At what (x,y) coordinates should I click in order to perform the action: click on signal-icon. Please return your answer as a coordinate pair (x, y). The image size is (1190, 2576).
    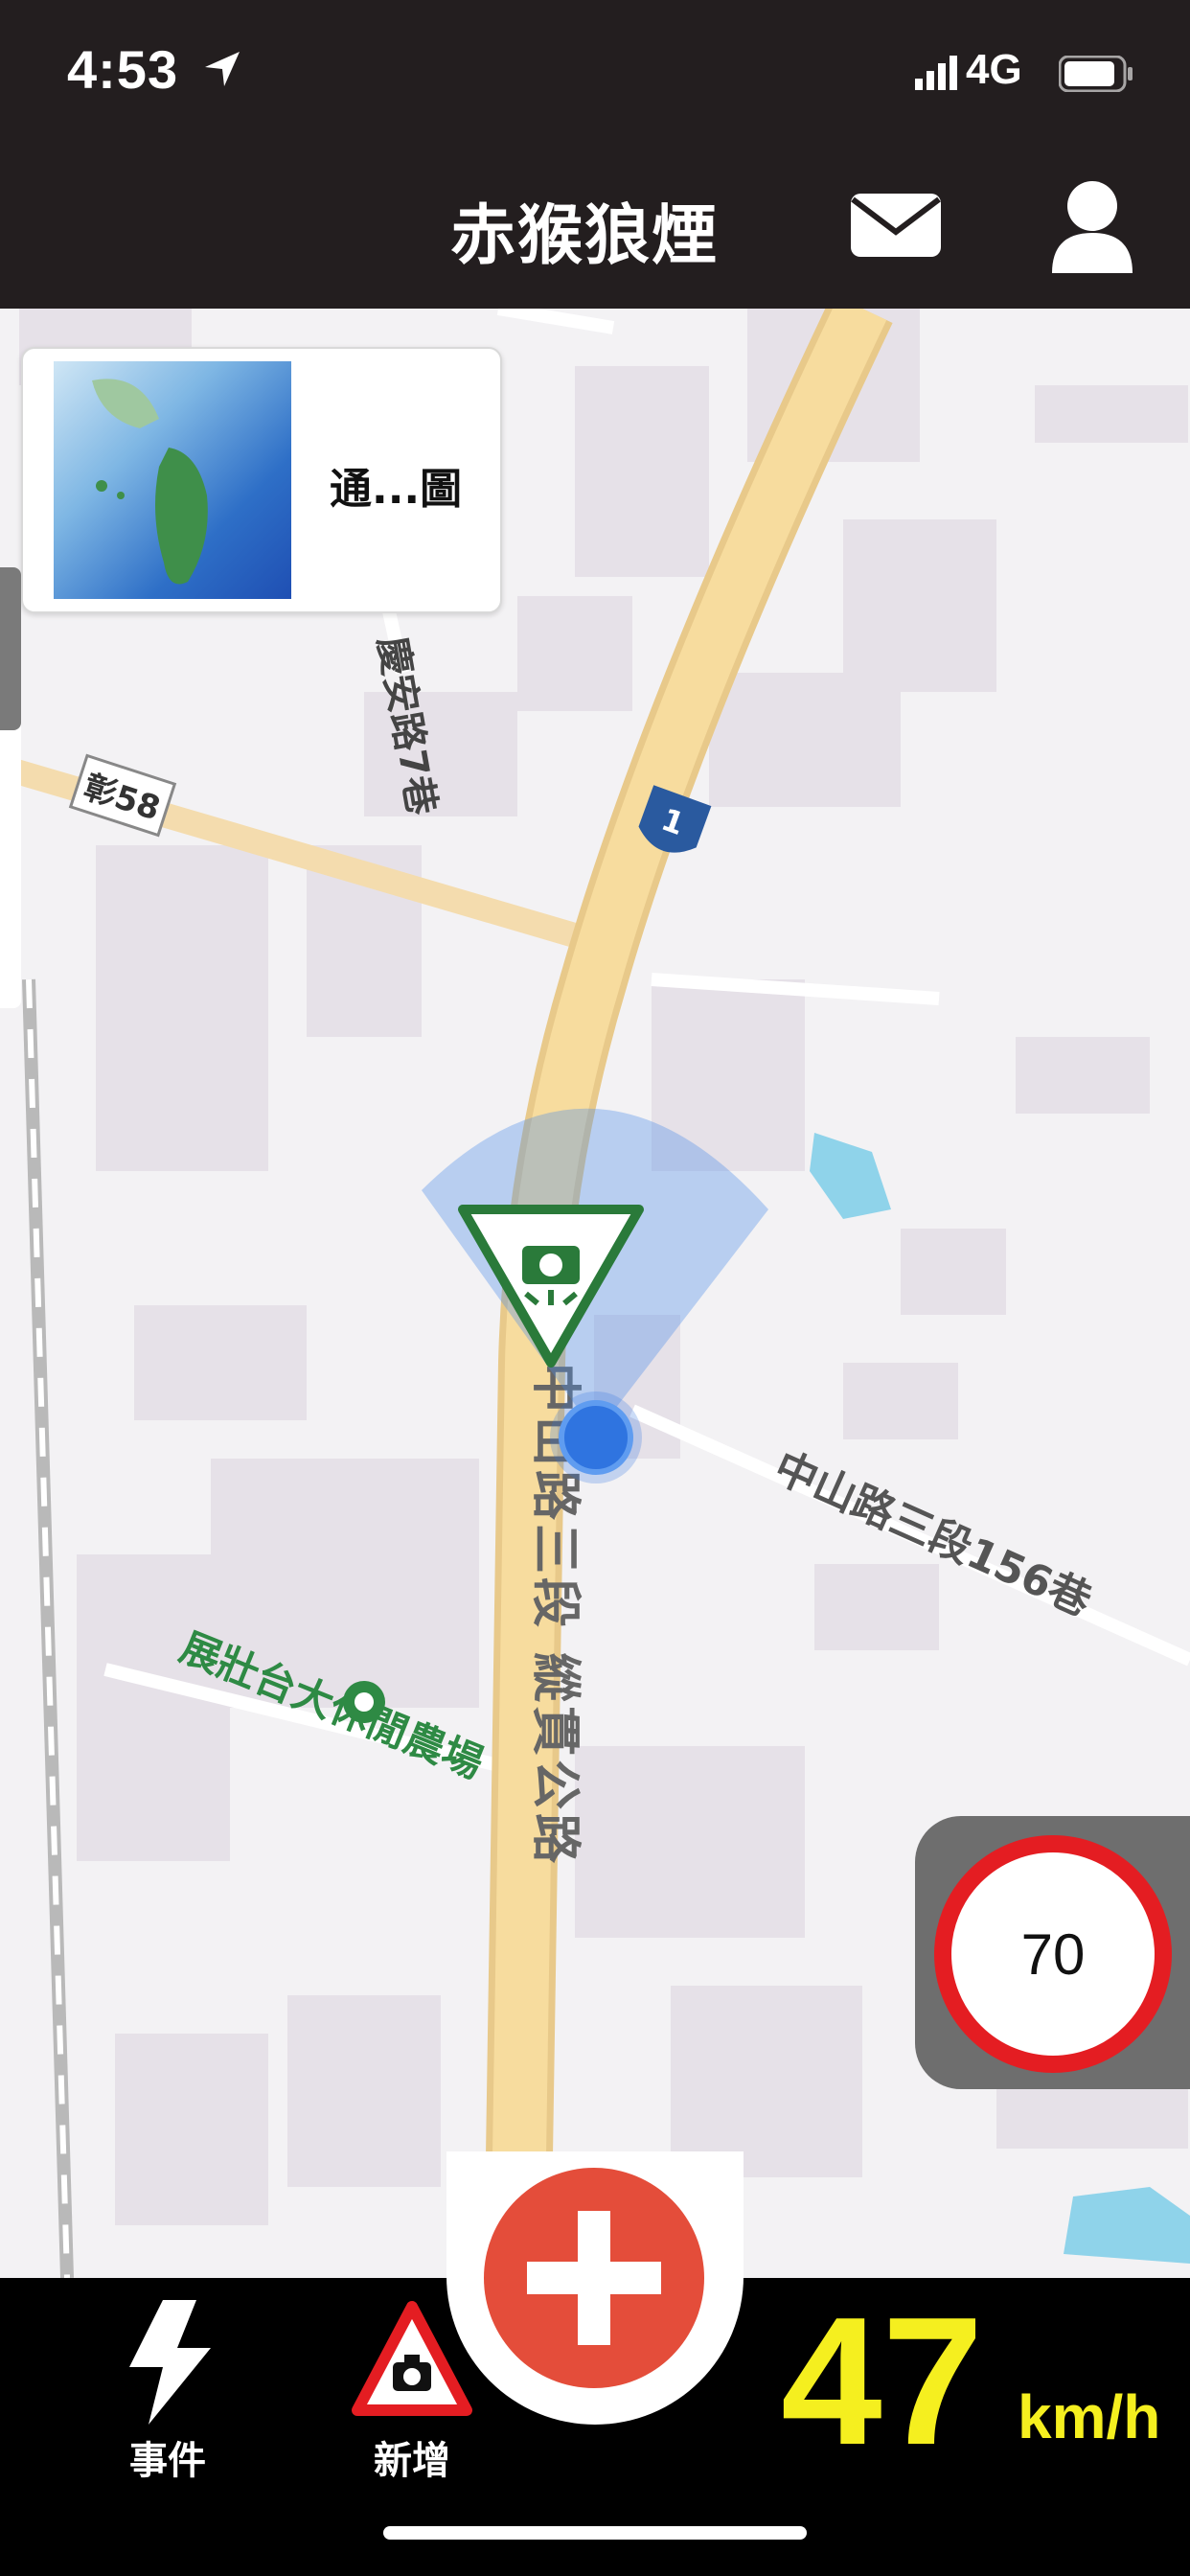
    Looking at the image, I should click on (936, 73).